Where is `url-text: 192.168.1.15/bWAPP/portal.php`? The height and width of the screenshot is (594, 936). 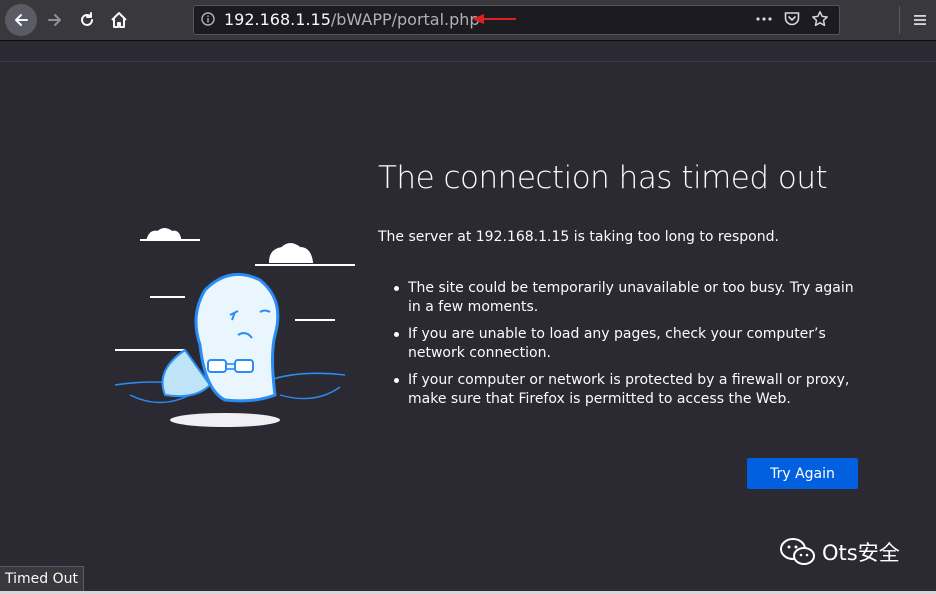
url-text: 192.168.1.15/bWAPP/portal.php is located at coordinates (352, 19).